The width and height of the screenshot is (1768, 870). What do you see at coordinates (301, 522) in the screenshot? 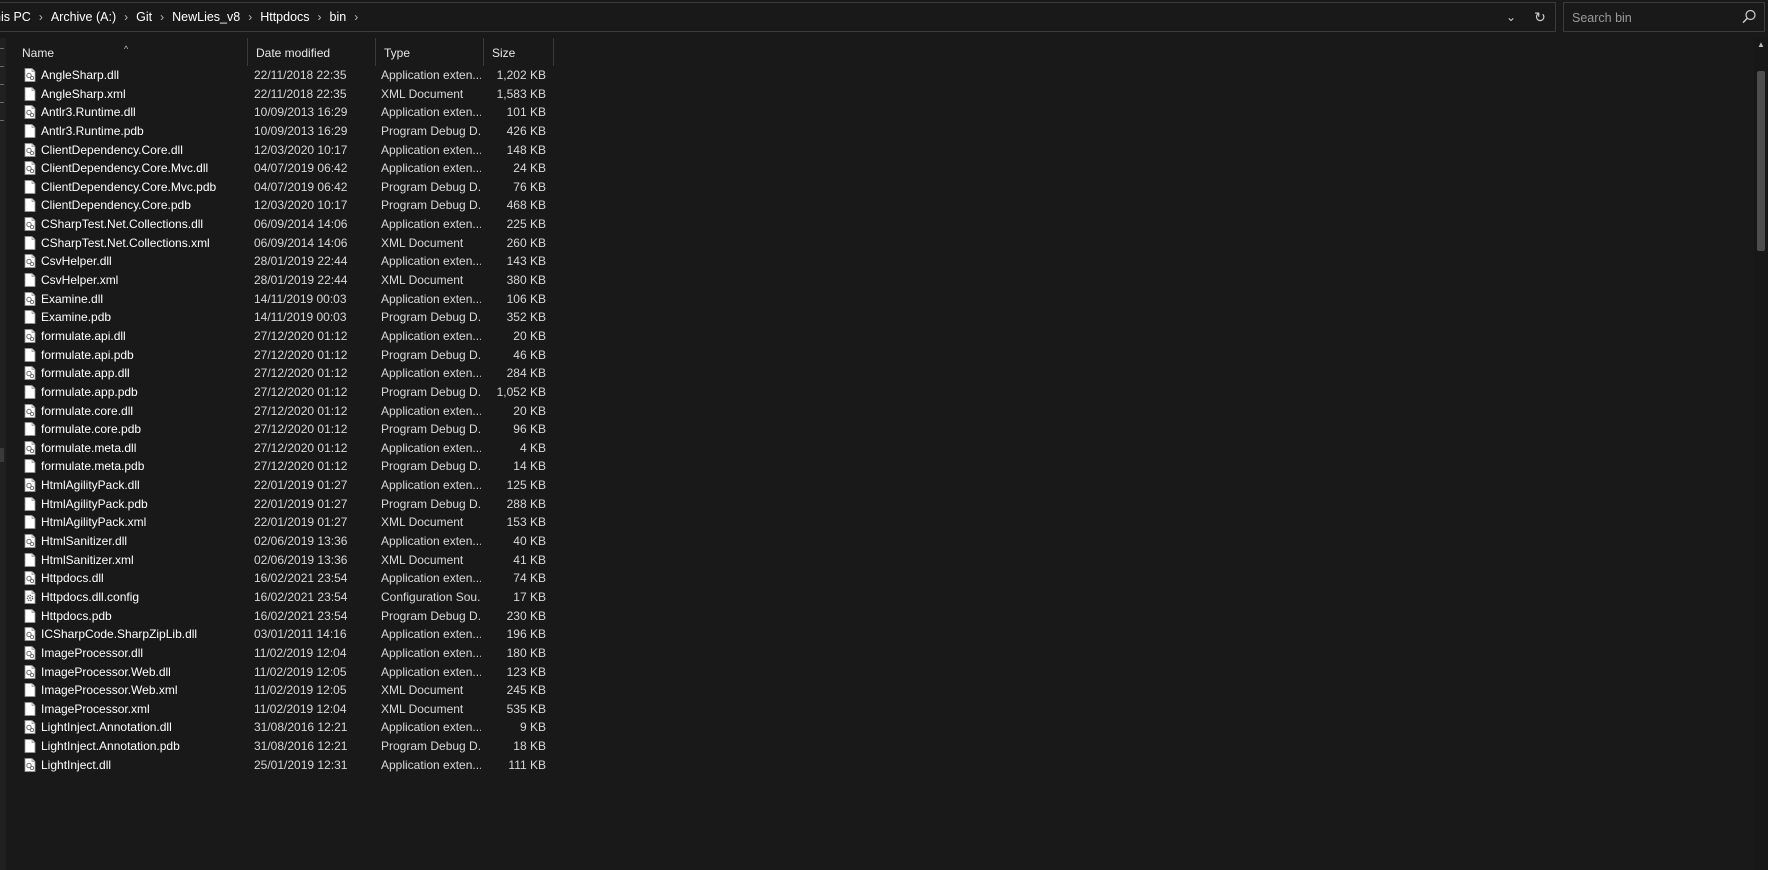
I see `file-date-modified: 22/01/2019 01:27` at bounding box center [301, 522].